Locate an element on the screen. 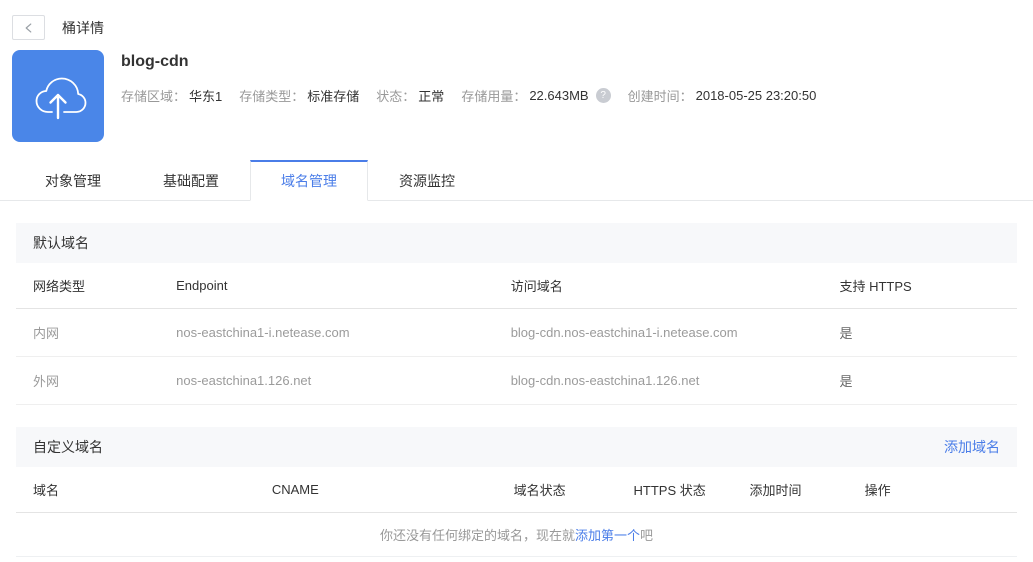  chevron-left-icon is located at coordinates (29, 28).